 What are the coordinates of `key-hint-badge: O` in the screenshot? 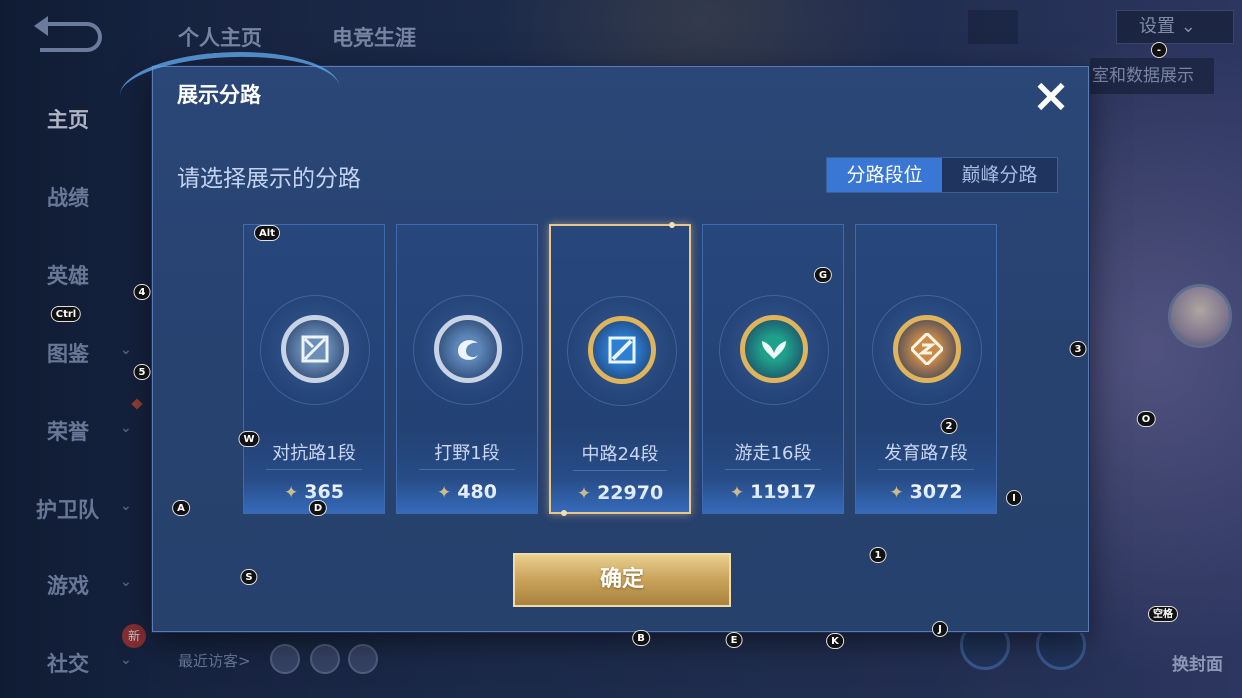 It's located at (1146, 419).